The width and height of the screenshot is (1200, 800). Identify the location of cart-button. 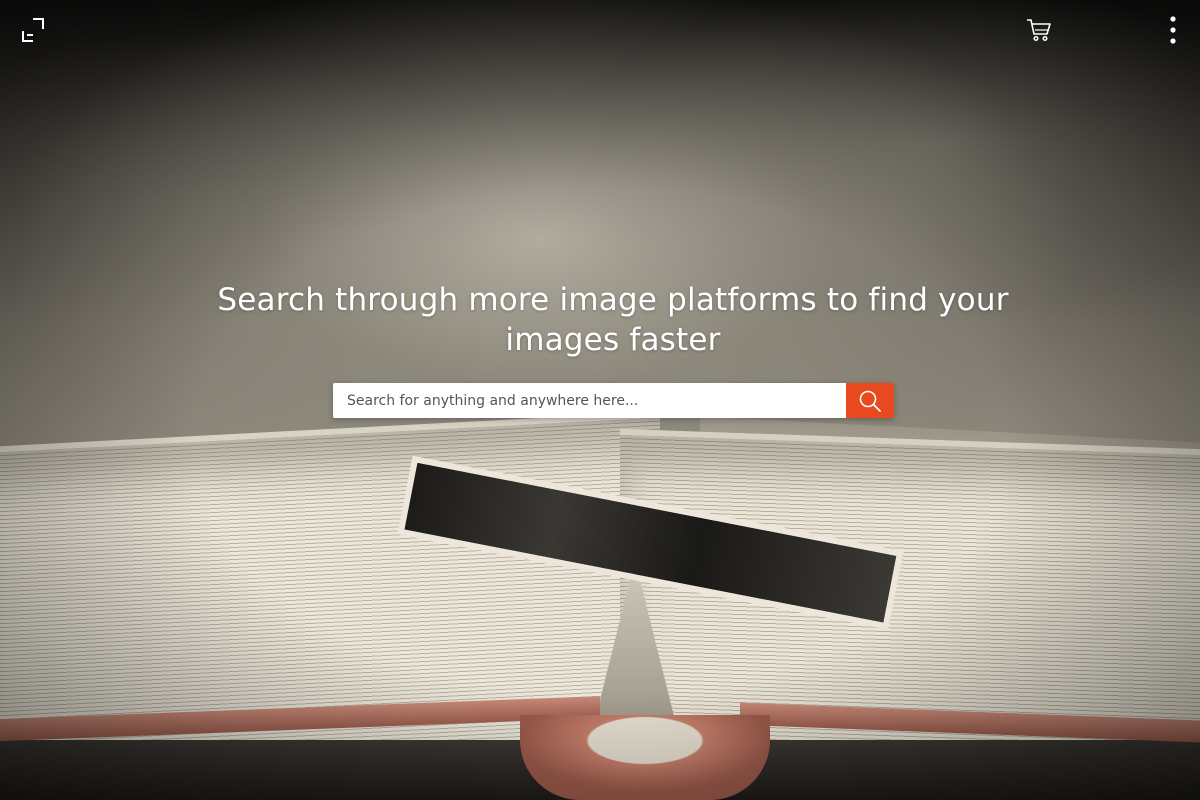
(1039, 30).